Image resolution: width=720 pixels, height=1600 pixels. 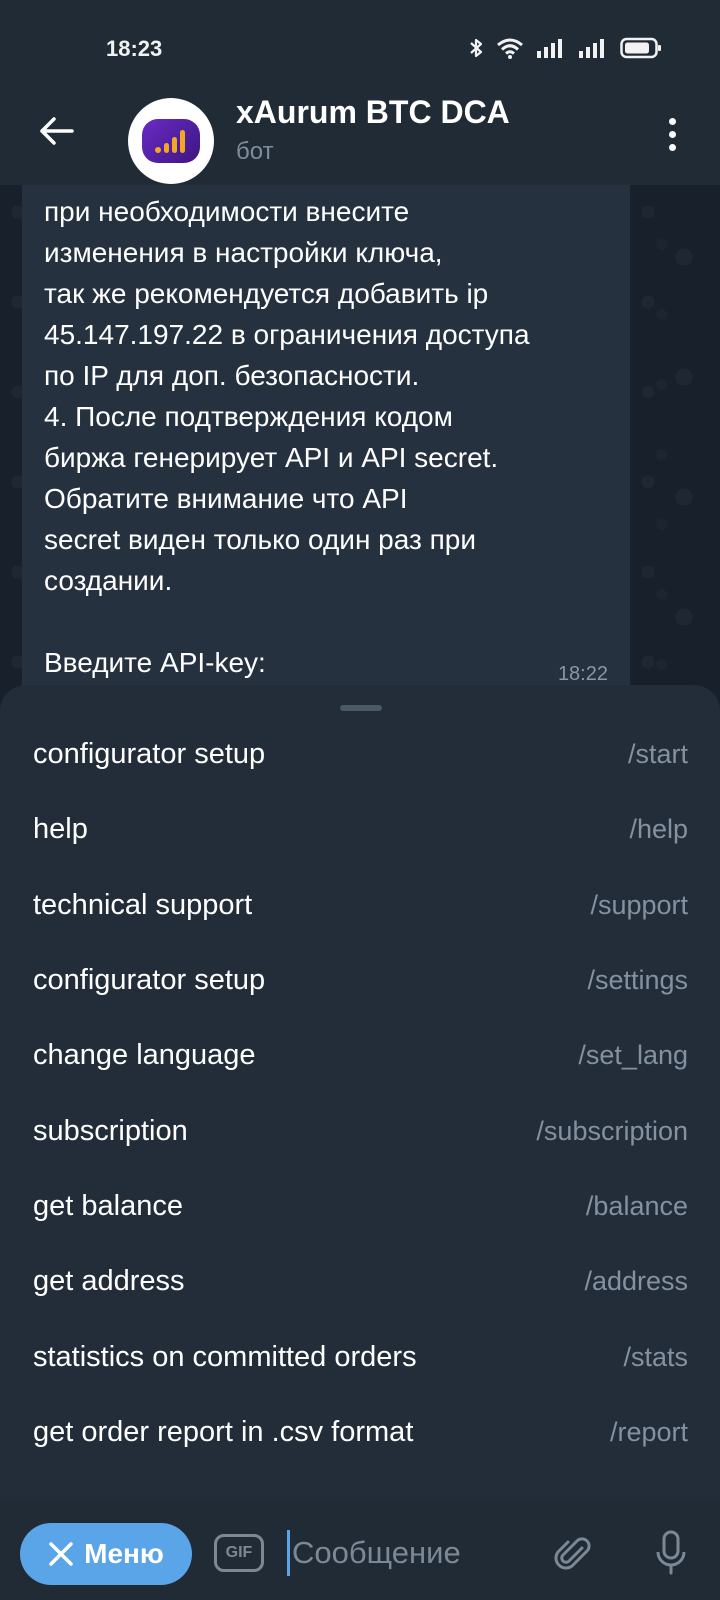 I want to click on command-slash: /start, so click(x=657, y=754).